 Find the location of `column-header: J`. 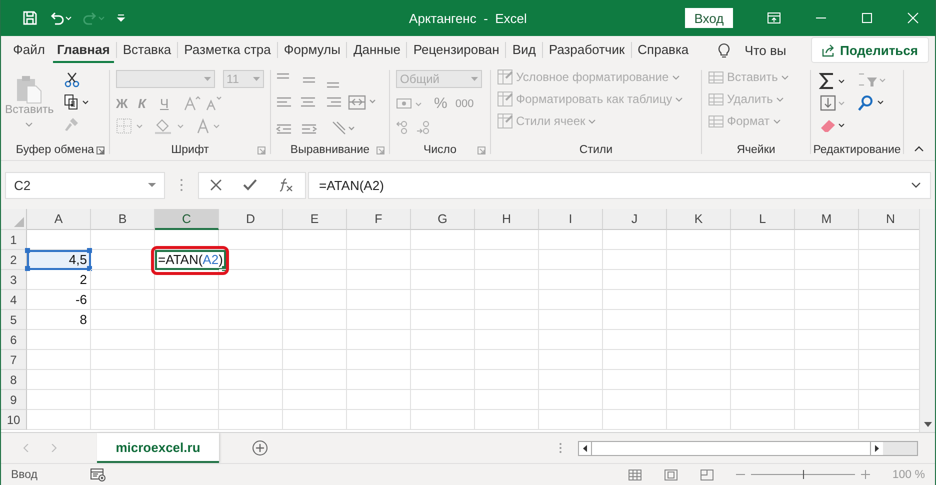

column-header: J is located at coordinates (635, 219).